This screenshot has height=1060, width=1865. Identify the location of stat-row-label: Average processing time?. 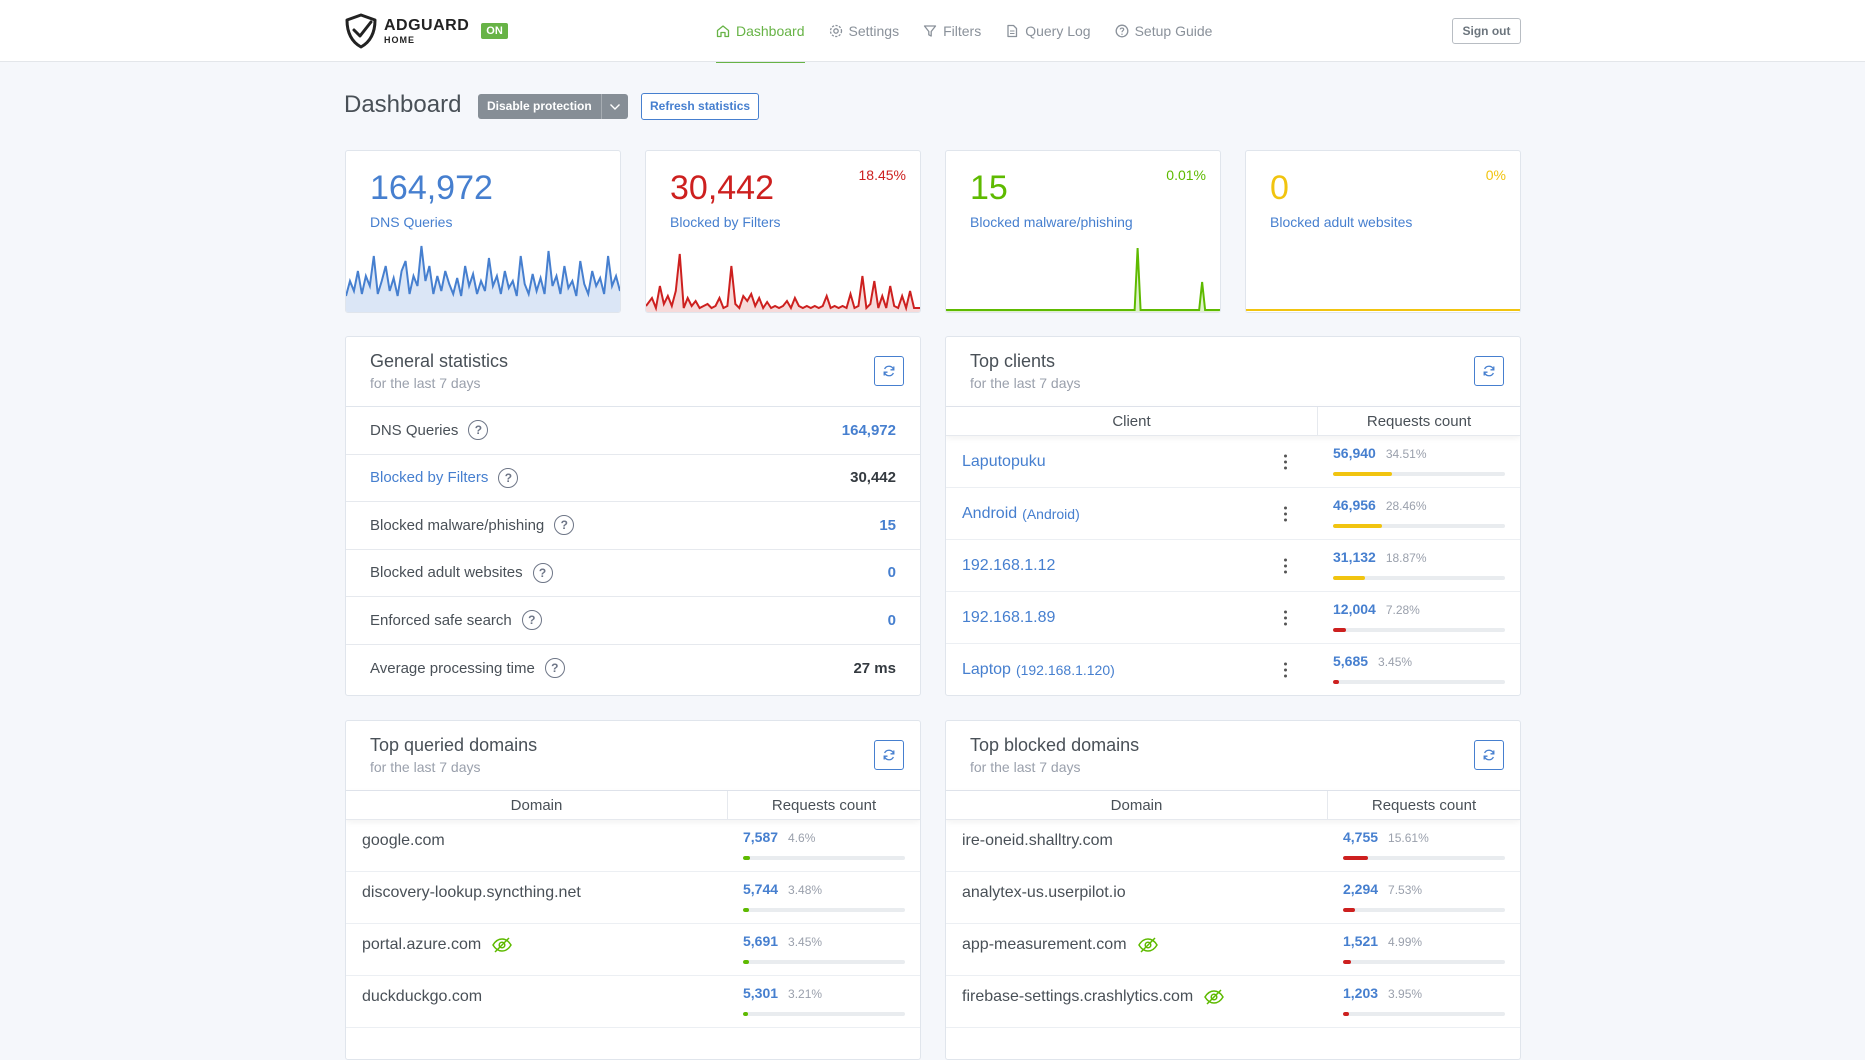
(467, 668).